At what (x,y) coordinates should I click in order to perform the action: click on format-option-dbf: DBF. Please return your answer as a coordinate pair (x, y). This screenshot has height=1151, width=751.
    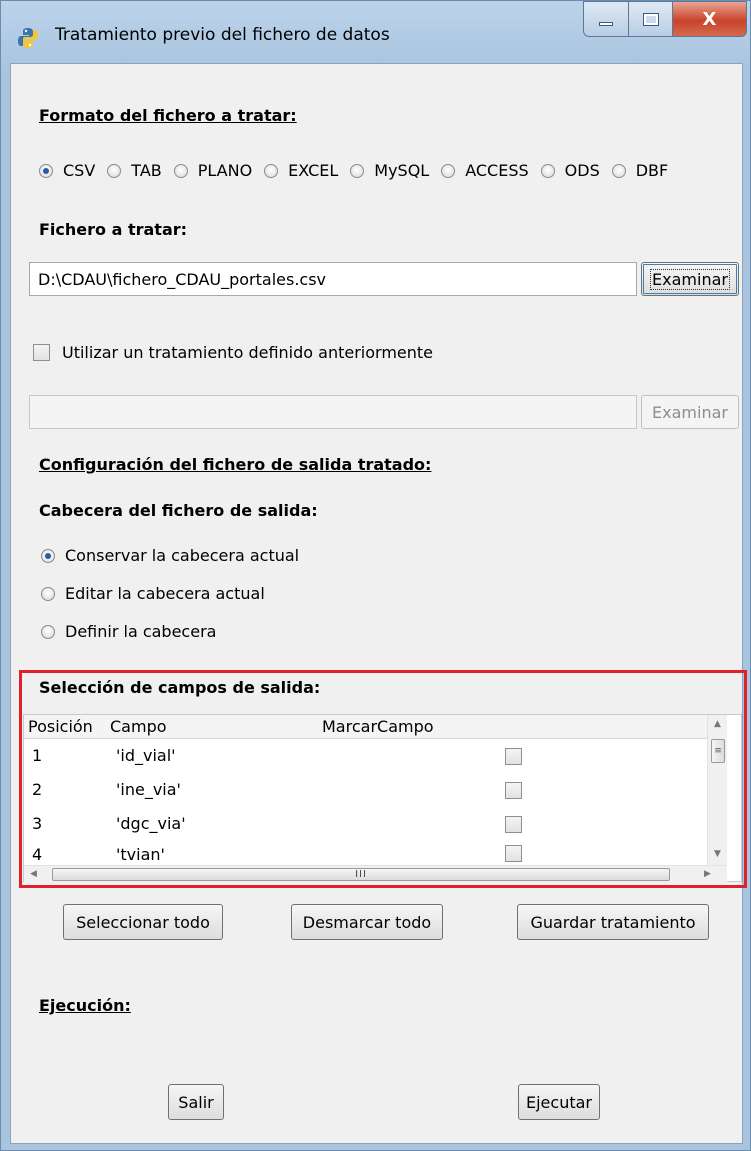
    Looking at the image, I should click on (639, 170).